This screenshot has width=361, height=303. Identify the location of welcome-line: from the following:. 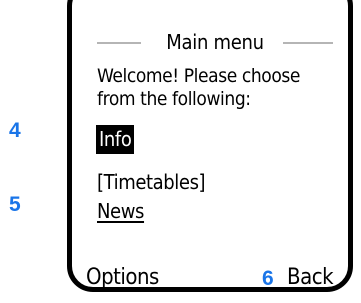
(174, 99).